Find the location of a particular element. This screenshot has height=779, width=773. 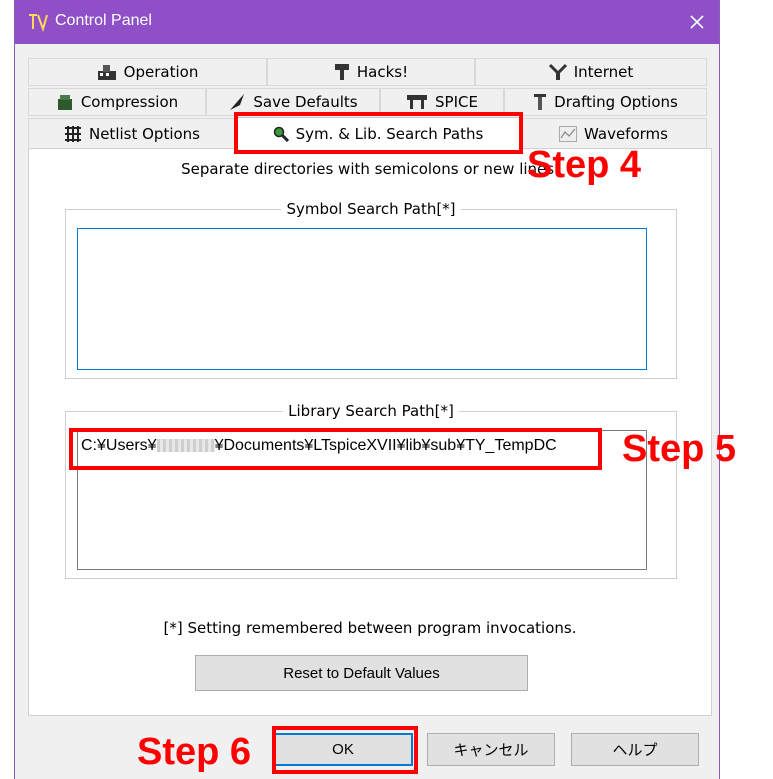

quill-icon is located at coordinates (237, 102).